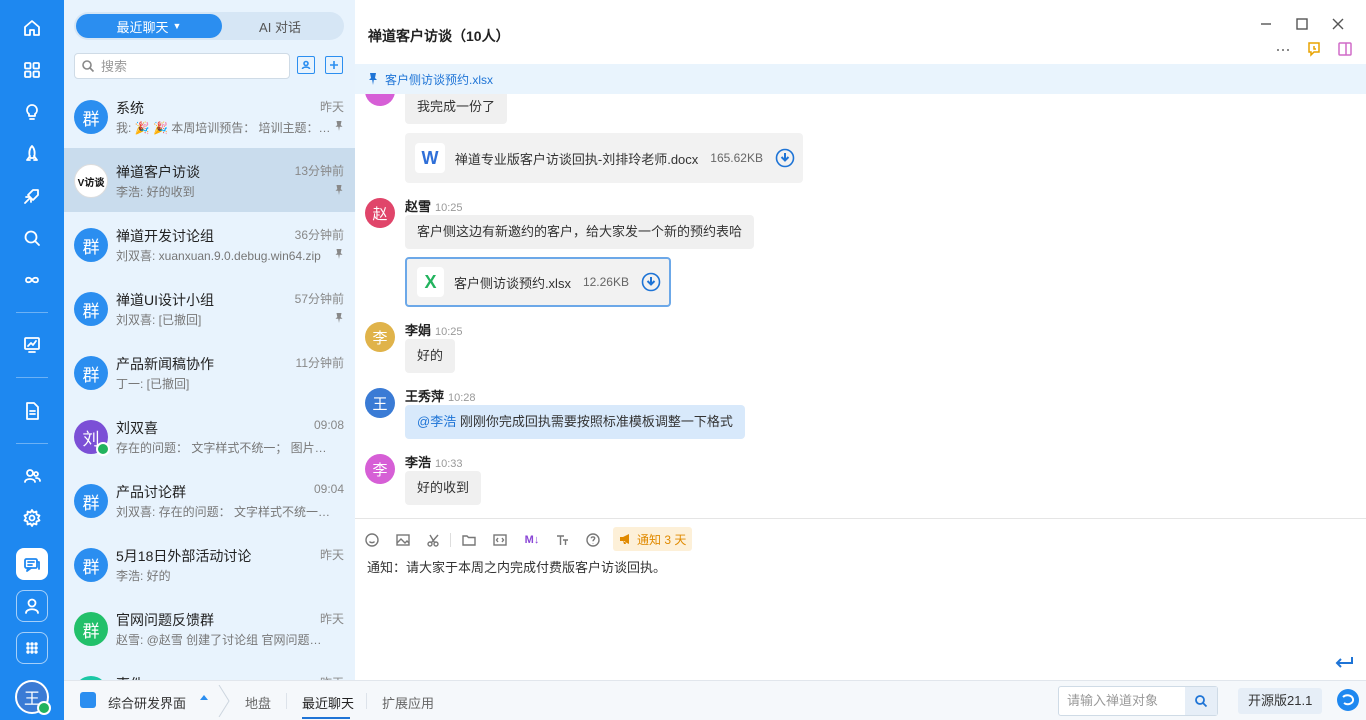 This screenshot has width=1366, height=720. I want to click on current-user-avatar: 王, so click(33, 697).